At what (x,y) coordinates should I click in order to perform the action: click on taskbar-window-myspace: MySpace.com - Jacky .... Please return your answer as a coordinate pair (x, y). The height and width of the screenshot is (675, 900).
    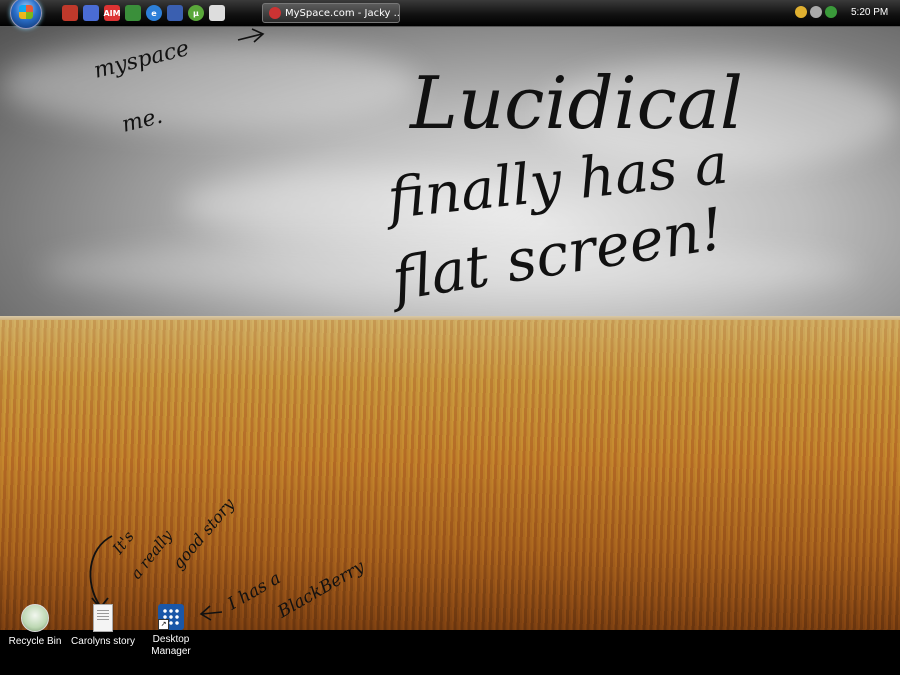
    Looking at the image, I should click on (331, 13).